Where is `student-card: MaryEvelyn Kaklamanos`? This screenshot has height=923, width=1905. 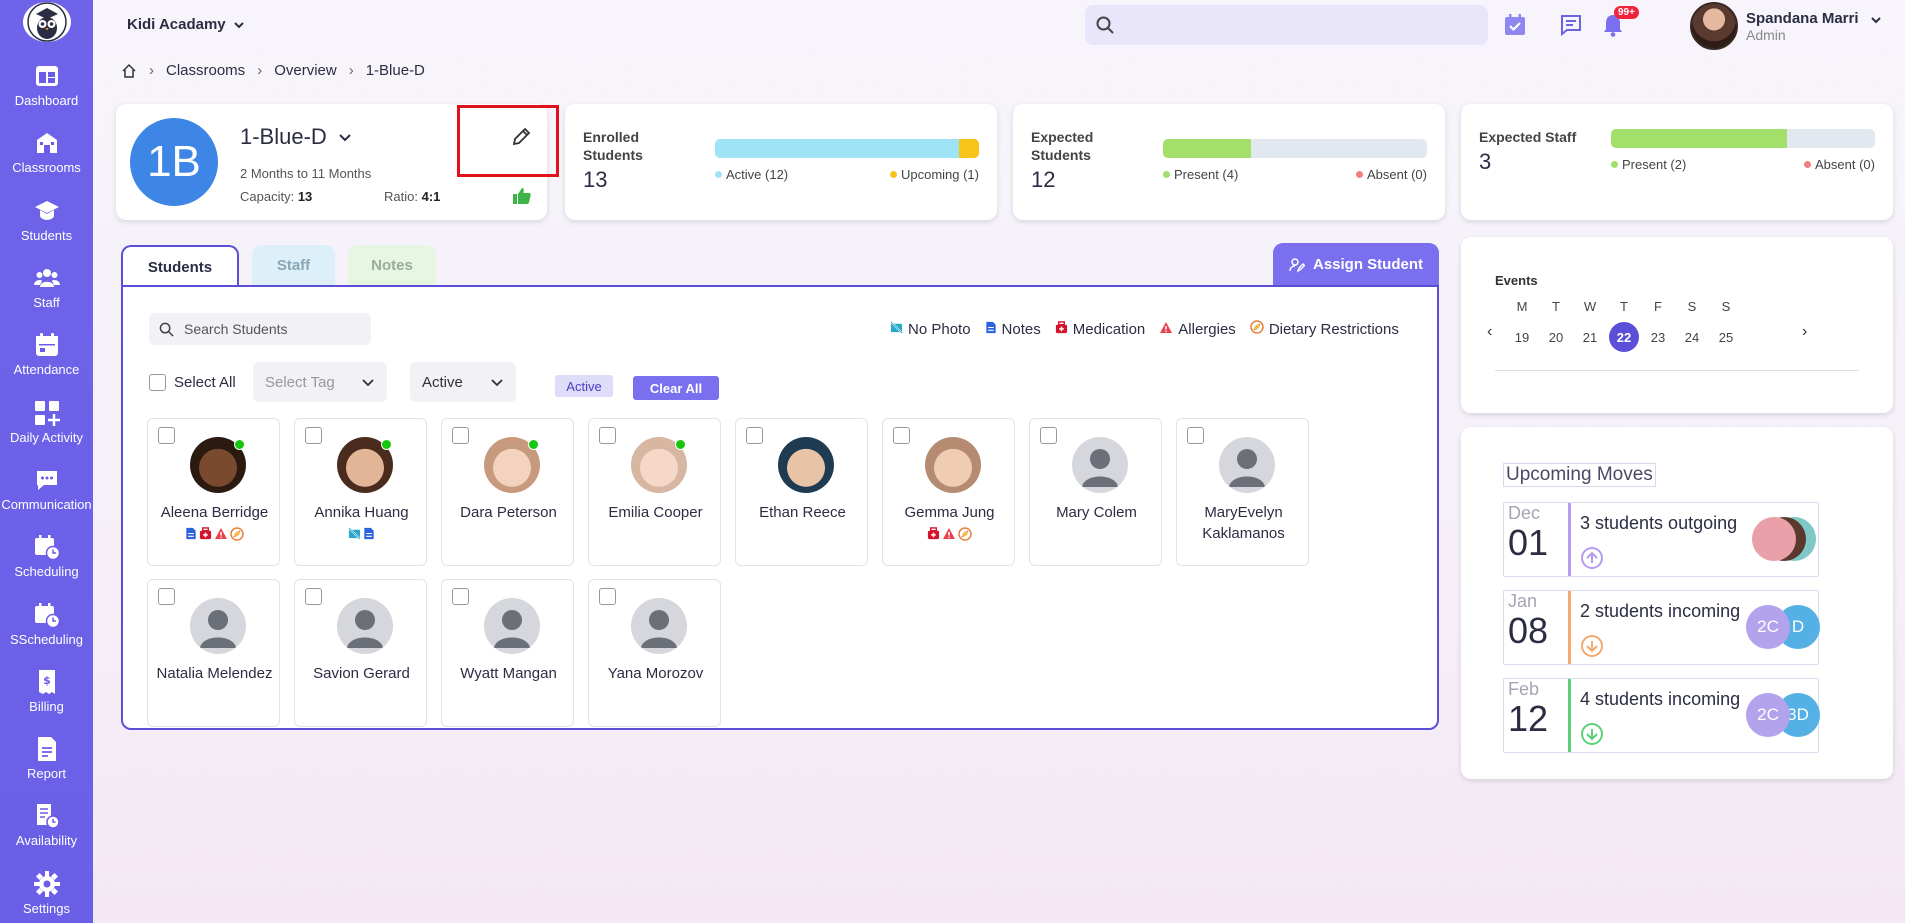 student-card: MaryEvelyn Kaklamanos is located at coordinates (1242, 492).